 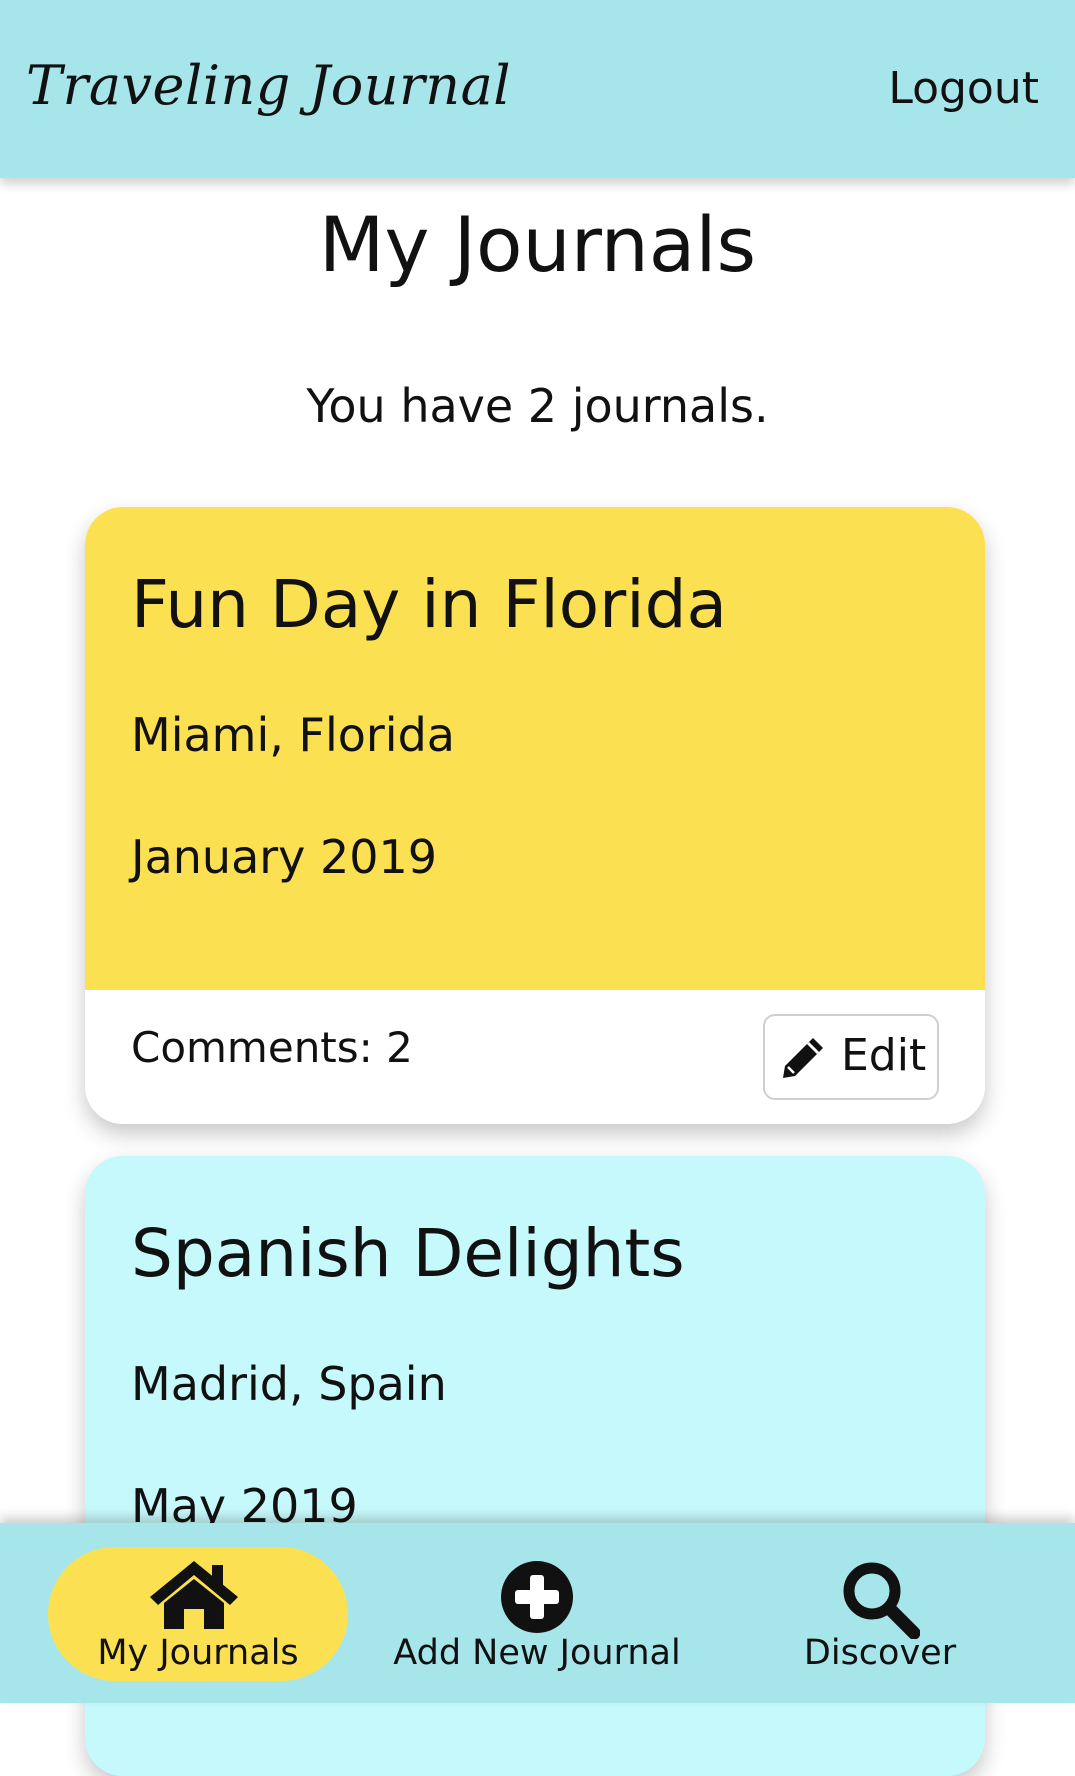 I want to click on nav-label: My Journals, so click(x=198, y=1653).